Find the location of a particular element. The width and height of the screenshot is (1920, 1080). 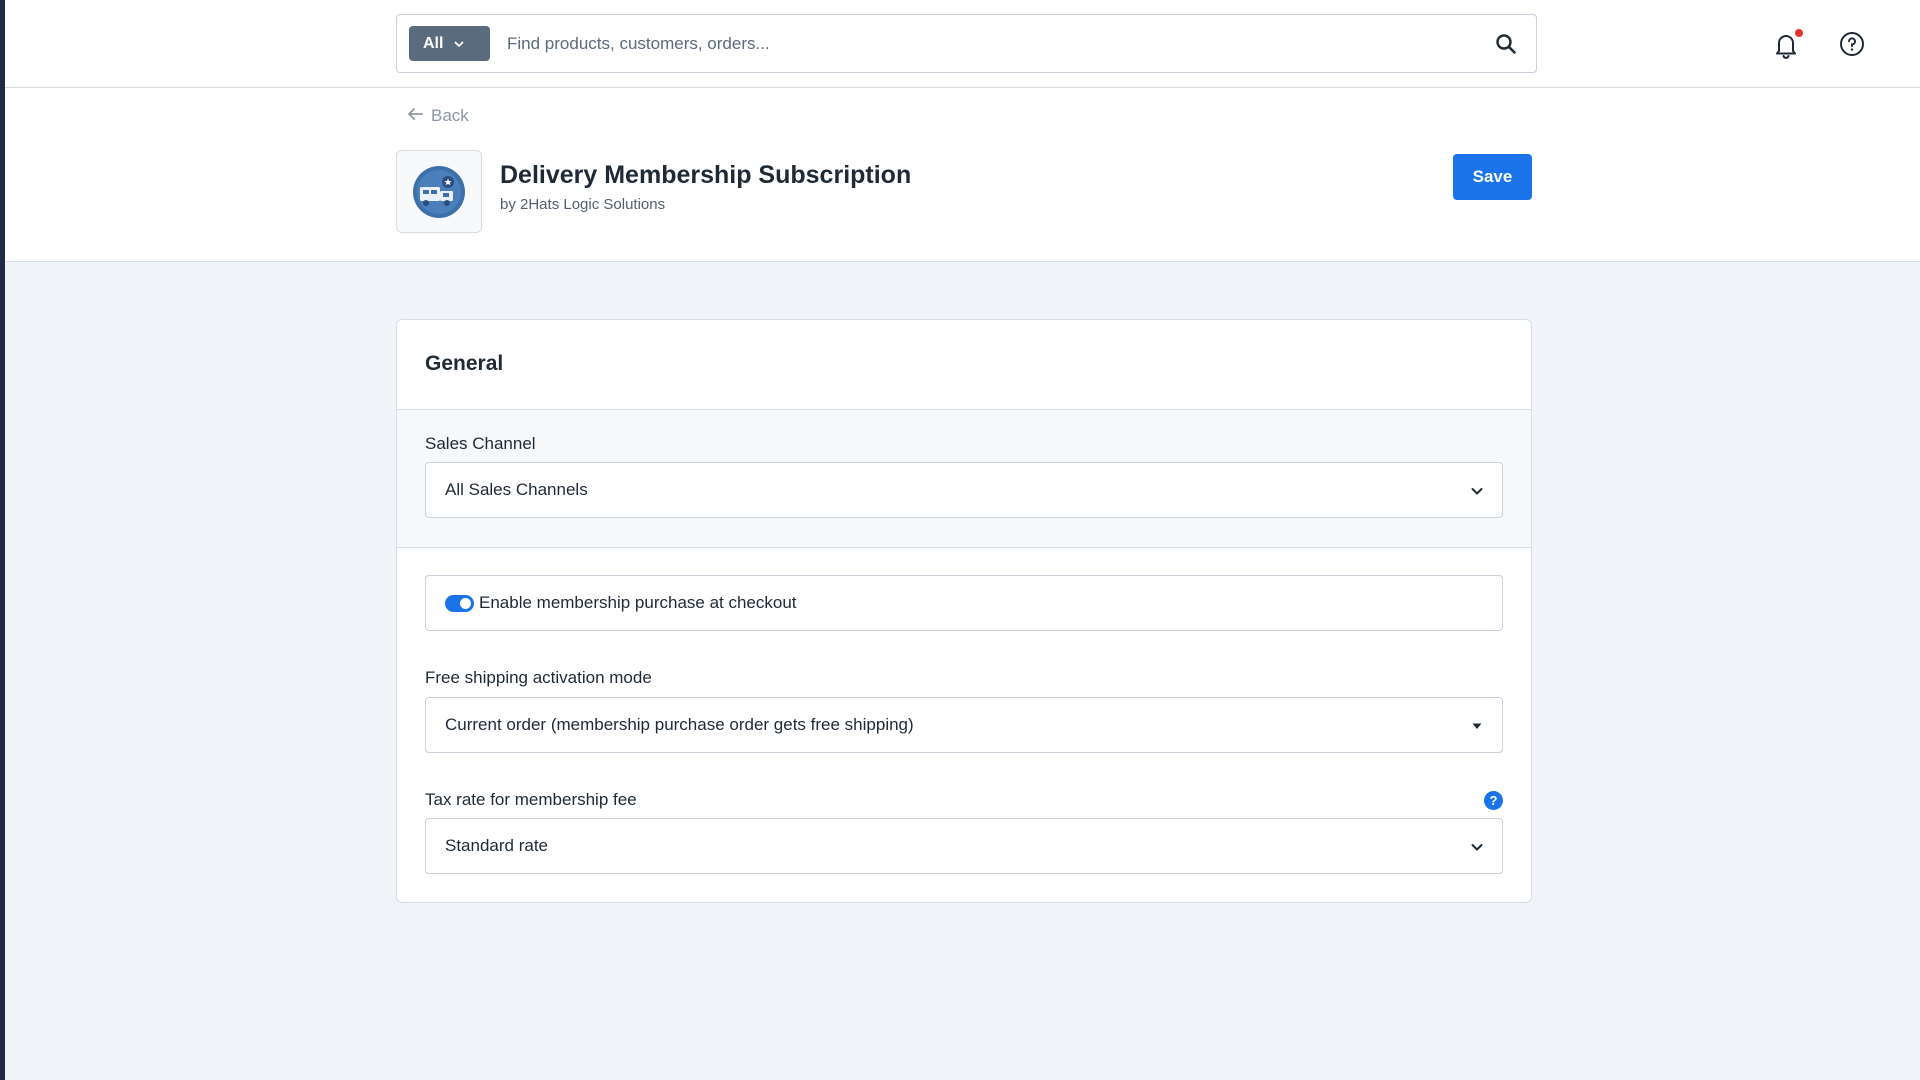

sales-channel-section: Sales Channel All Sales Channels is located at coordinates (964, 479).